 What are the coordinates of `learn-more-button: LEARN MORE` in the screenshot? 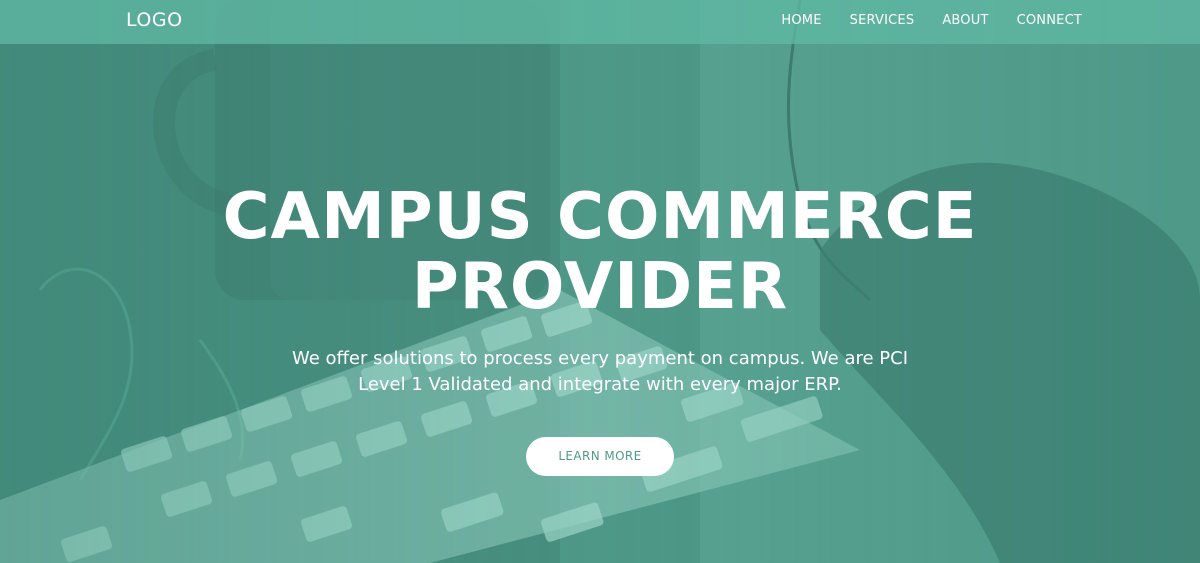 It's located at (600, 456).